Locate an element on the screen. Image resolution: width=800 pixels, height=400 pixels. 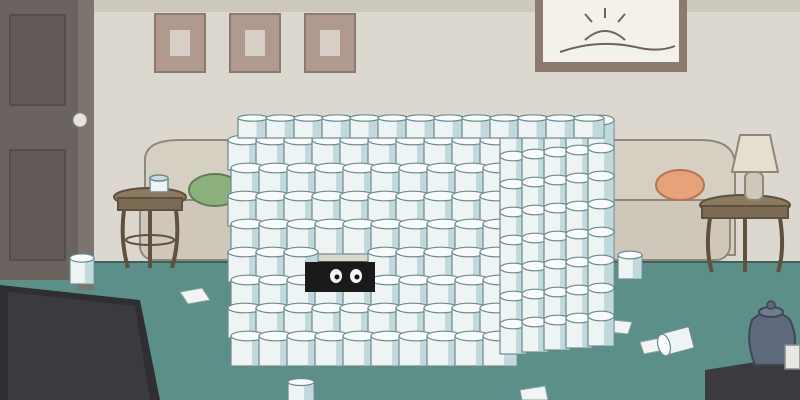
eyes-icon is located at coordinates (340, 277).